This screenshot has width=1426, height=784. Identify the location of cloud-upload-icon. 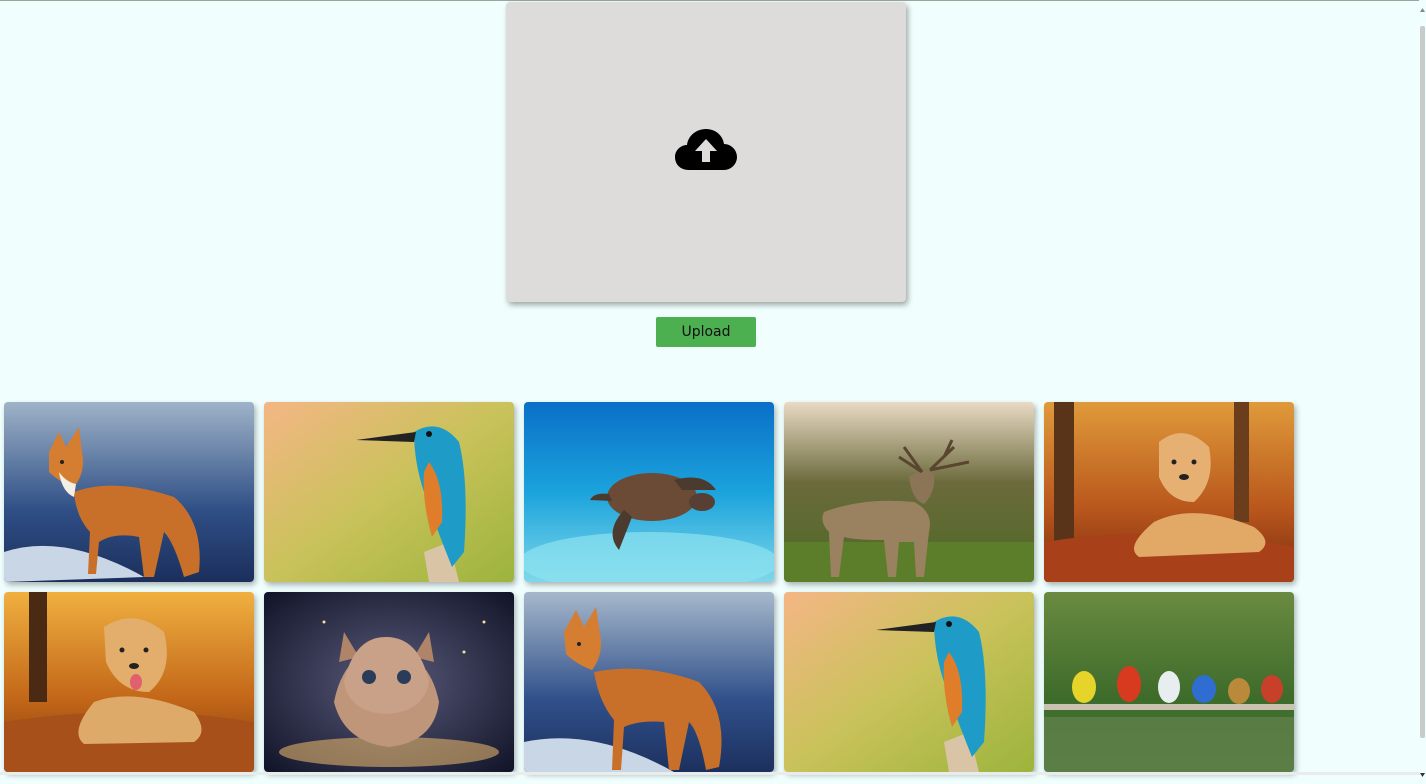
(706, 152).